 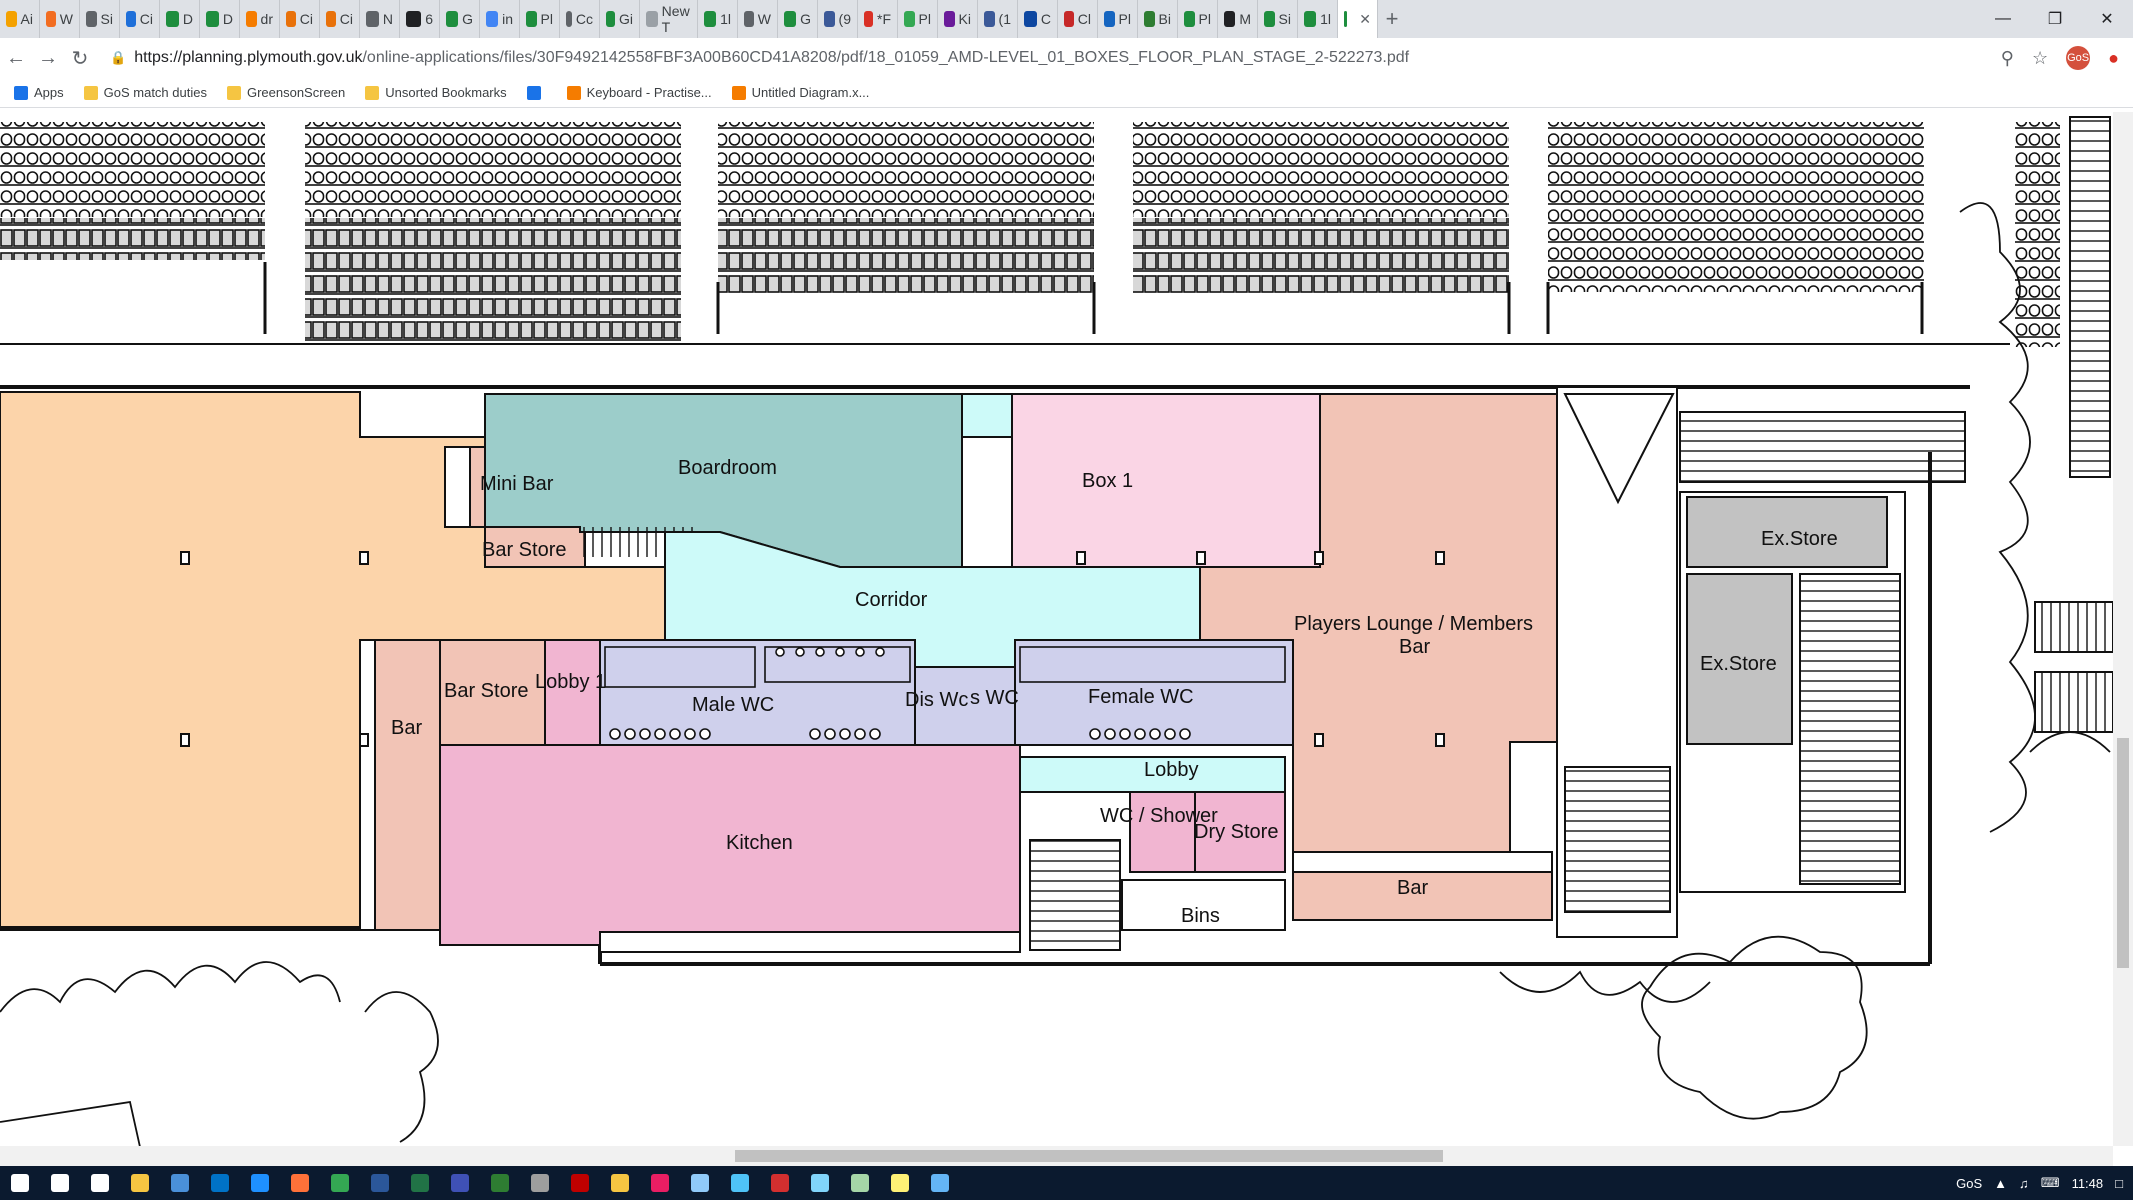 I want to click on back-arrow-icon: ←, so click(x=16, y=58).